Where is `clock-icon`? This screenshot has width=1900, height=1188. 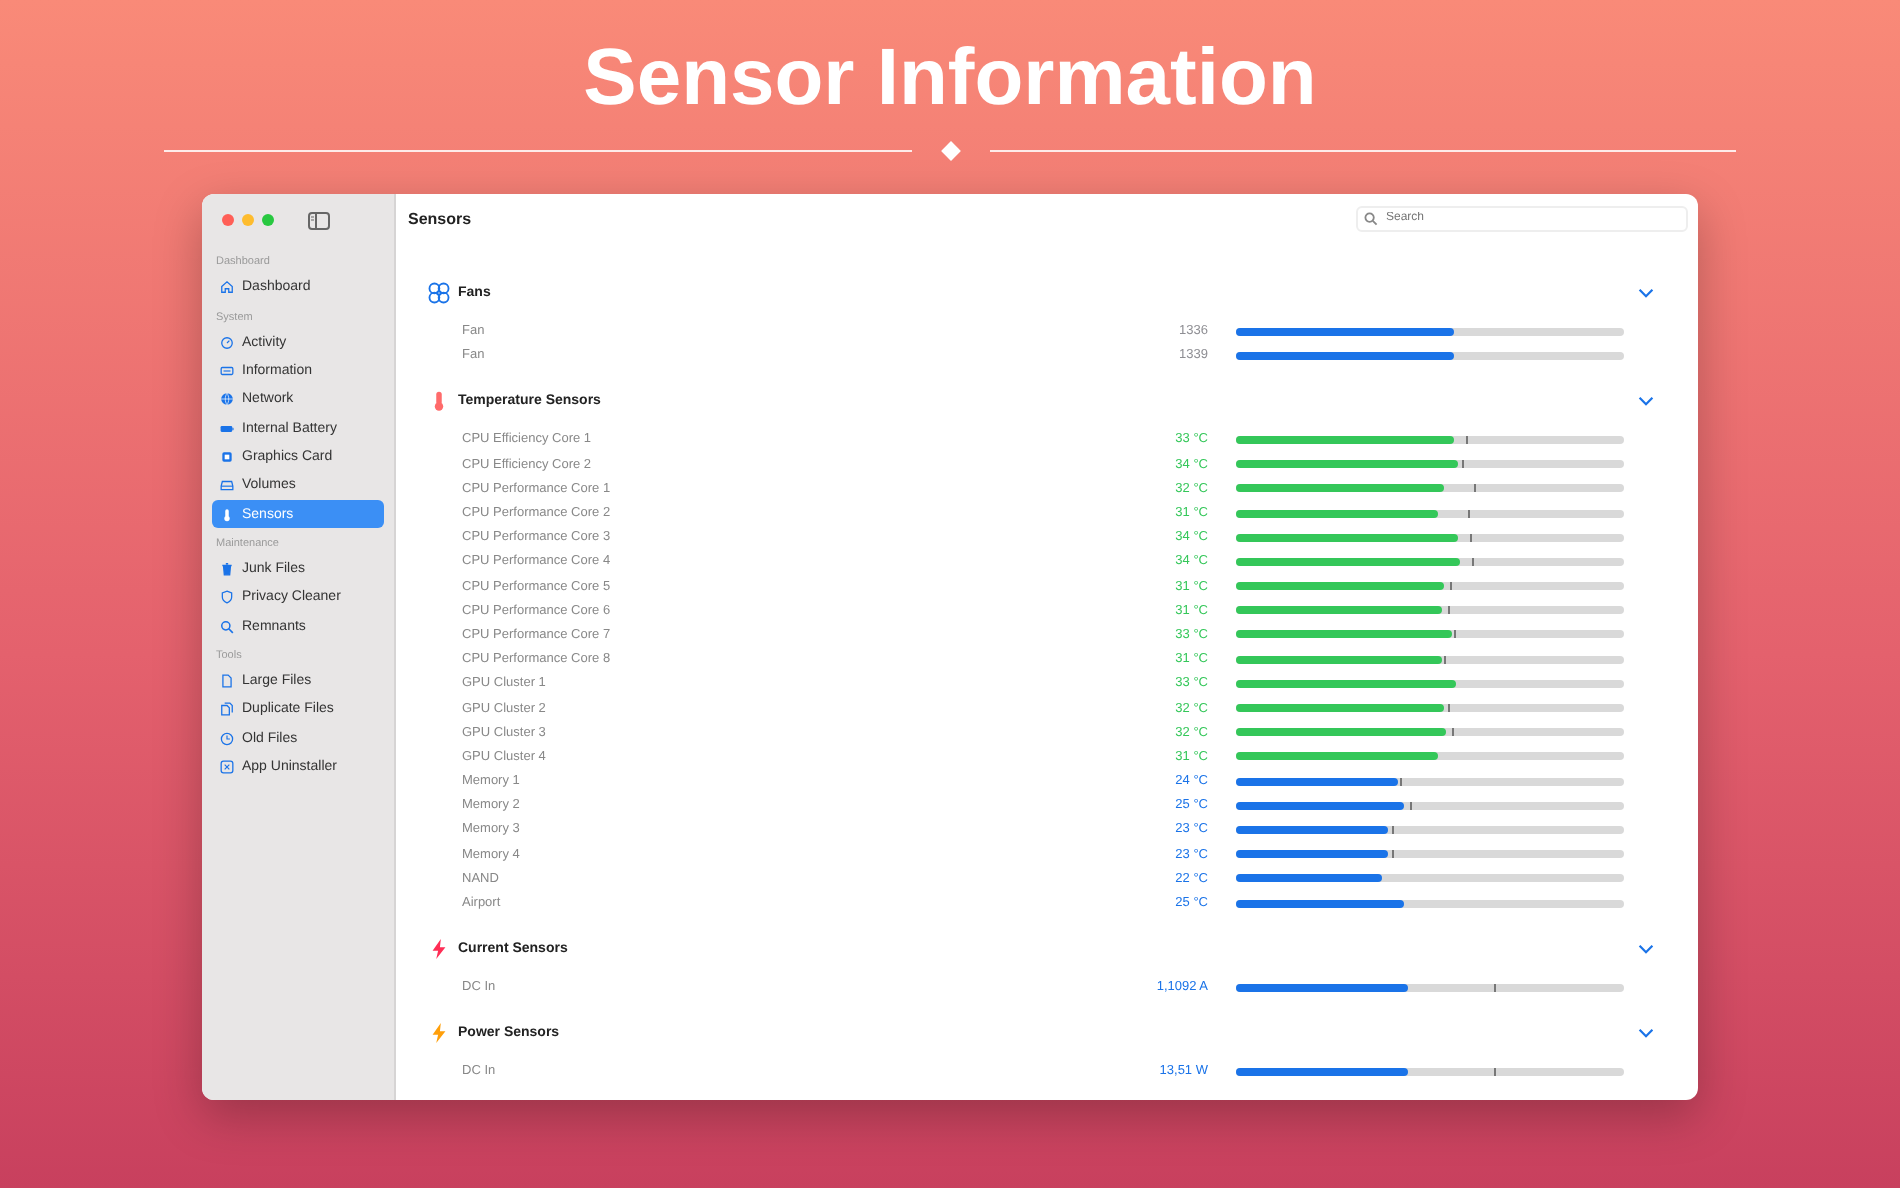 clock-icon is located at coordinates (227, 738).